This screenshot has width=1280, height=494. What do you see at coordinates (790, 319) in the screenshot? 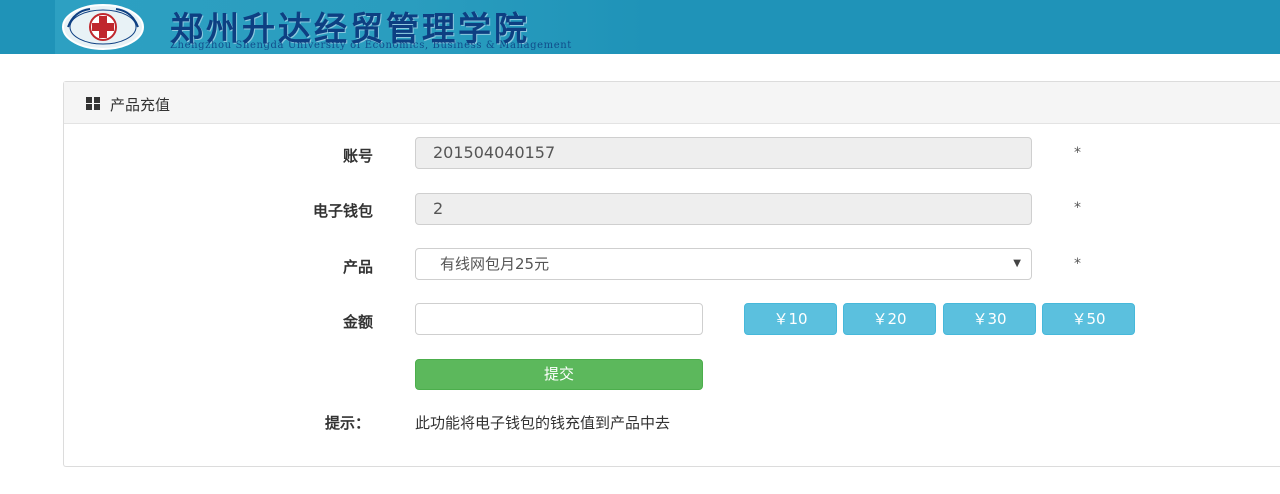
I see `amount-10-button: ￥10` at bounding box center [790, 319].